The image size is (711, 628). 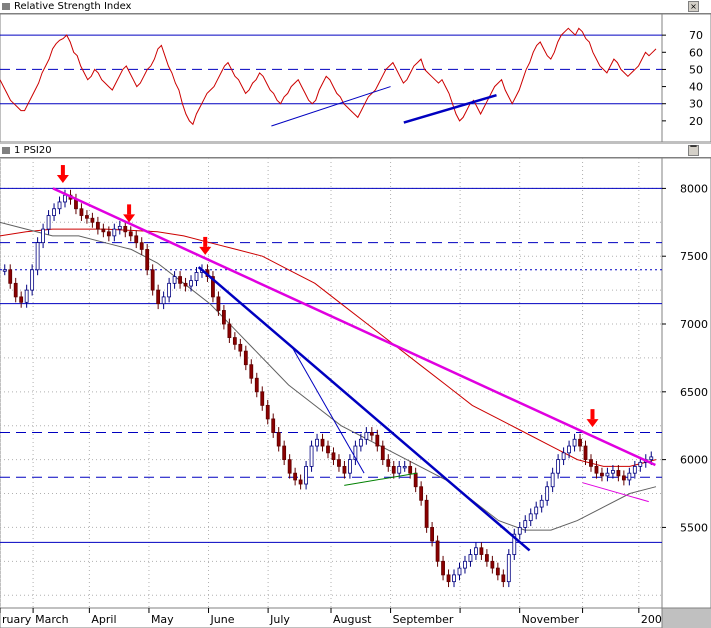 What do you see at coordinates (52, 619) in the screenshot?
I see `time-tick-label: March` at bounding box center [52, 619].